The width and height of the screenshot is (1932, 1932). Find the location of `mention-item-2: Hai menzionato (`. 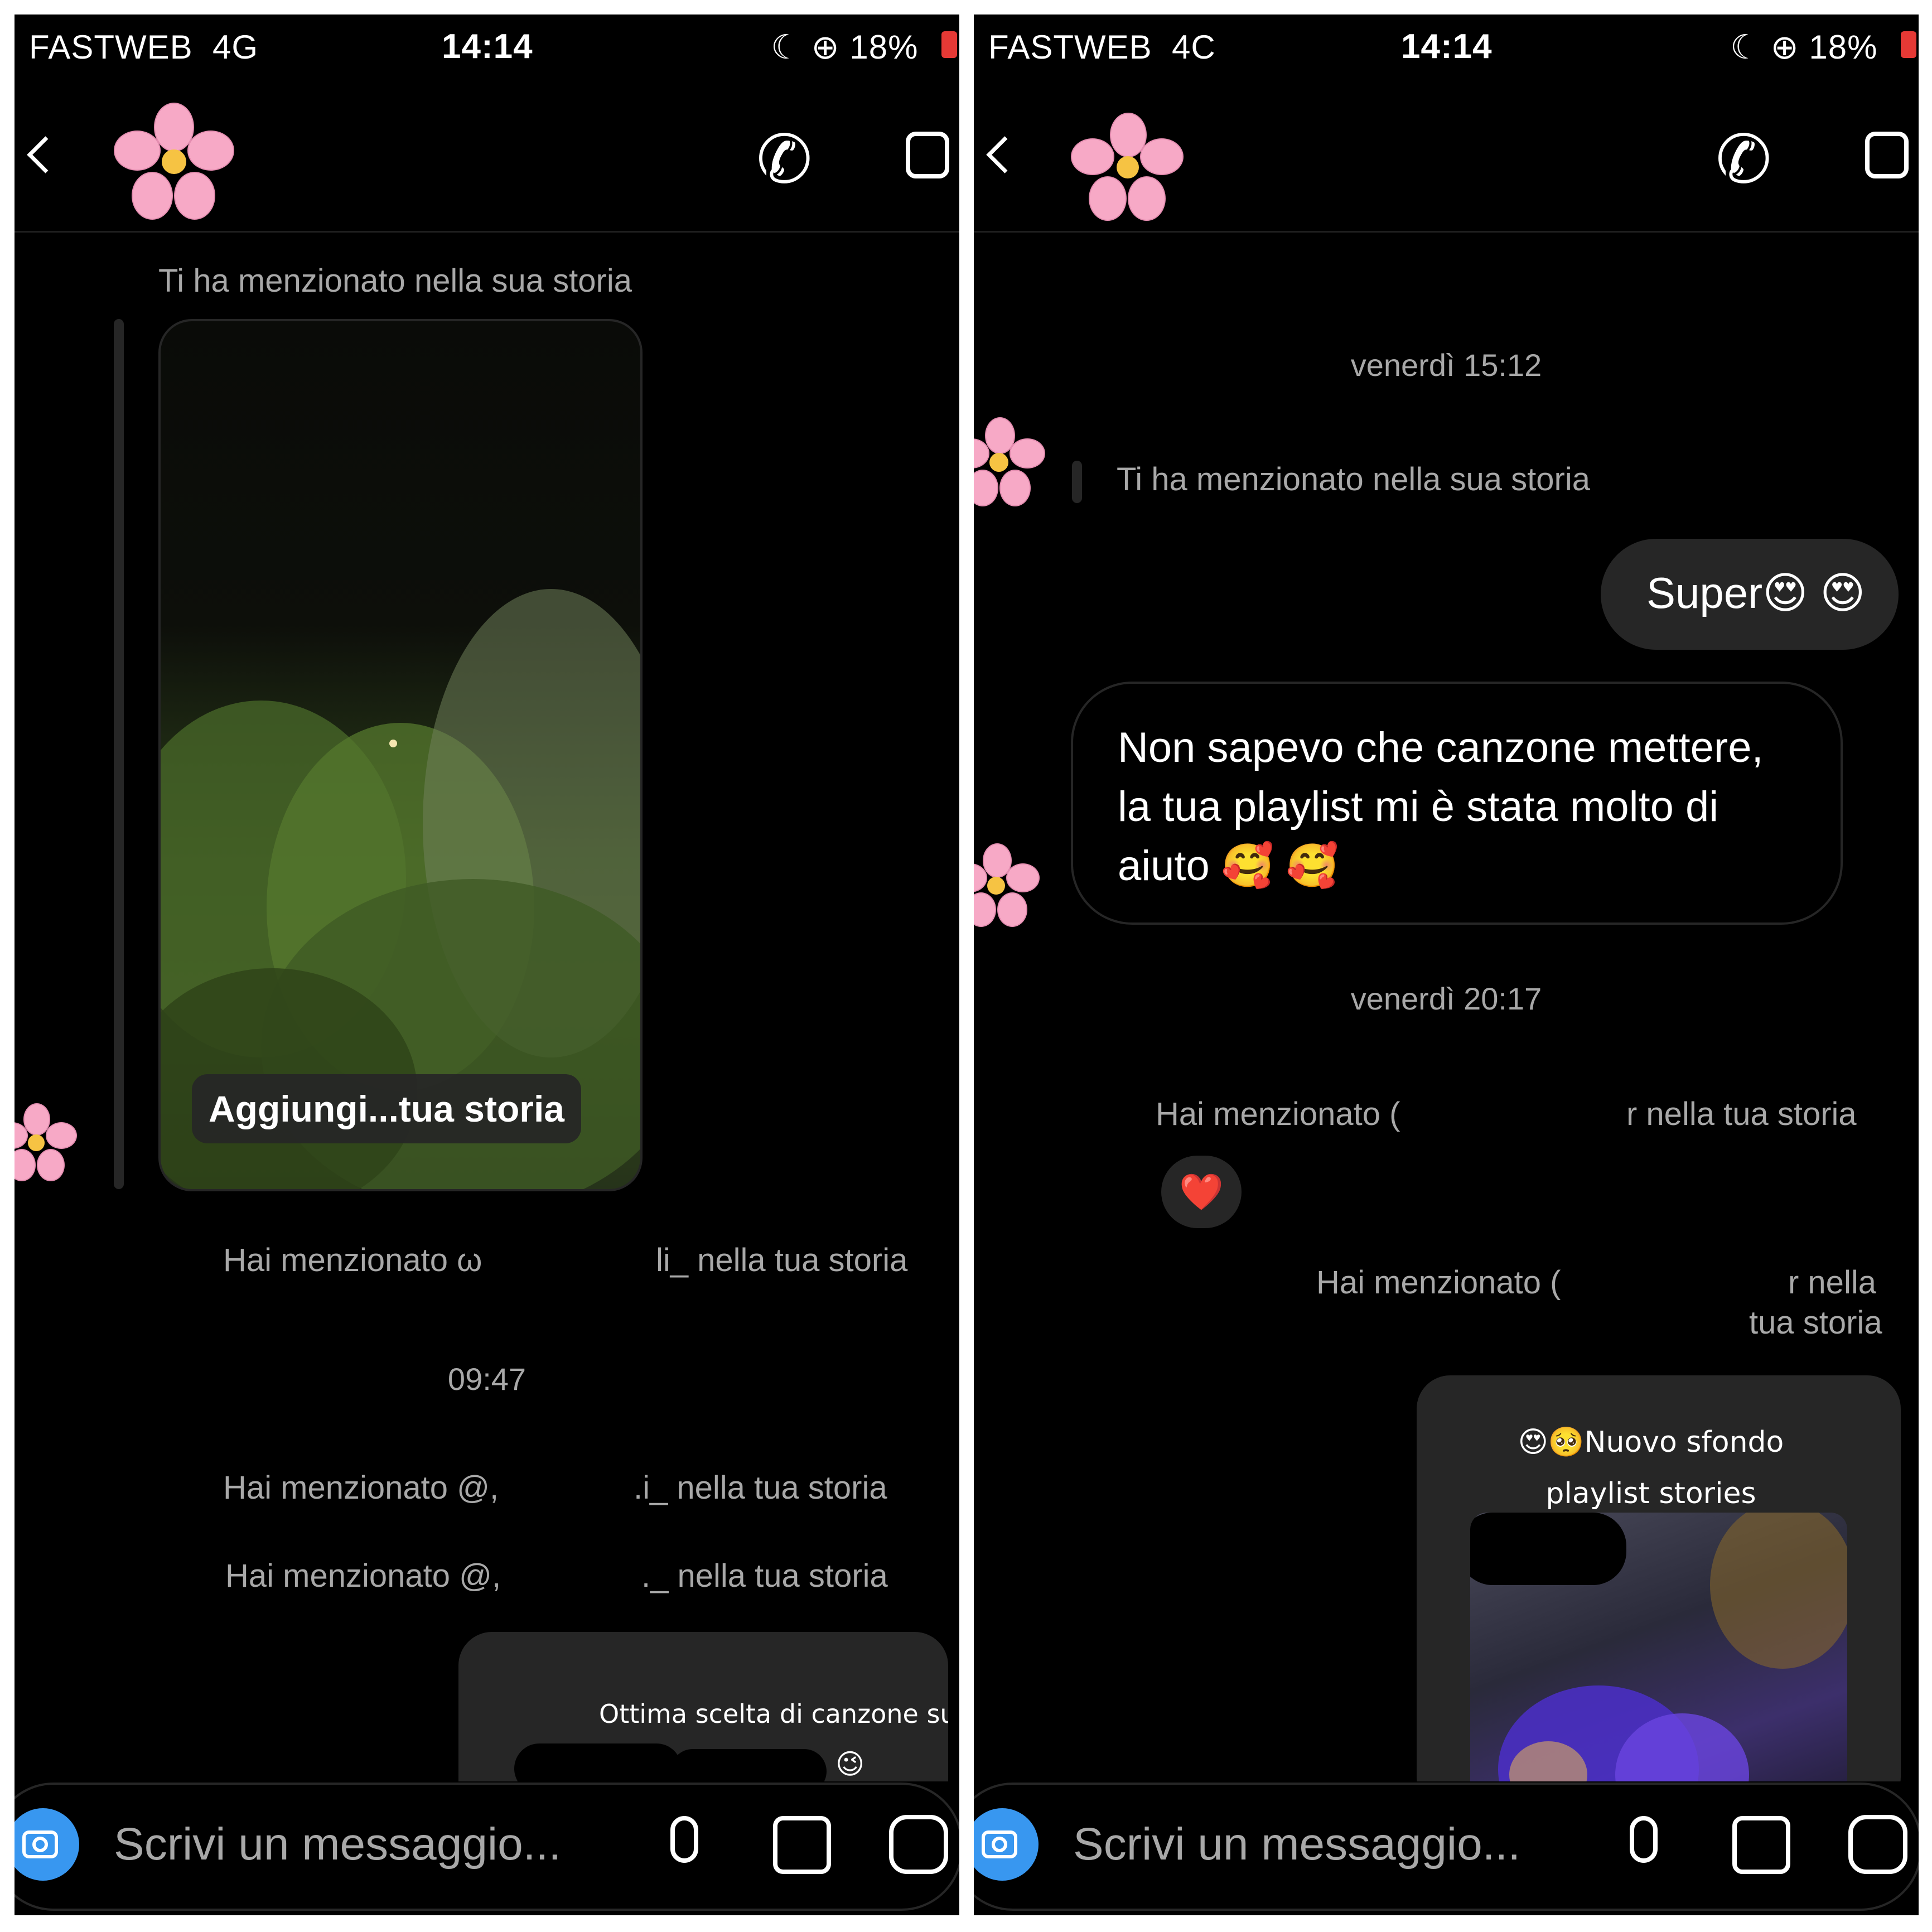

mention-item-2: Hai menzionato ( is located at coordinates (1438, 1282).